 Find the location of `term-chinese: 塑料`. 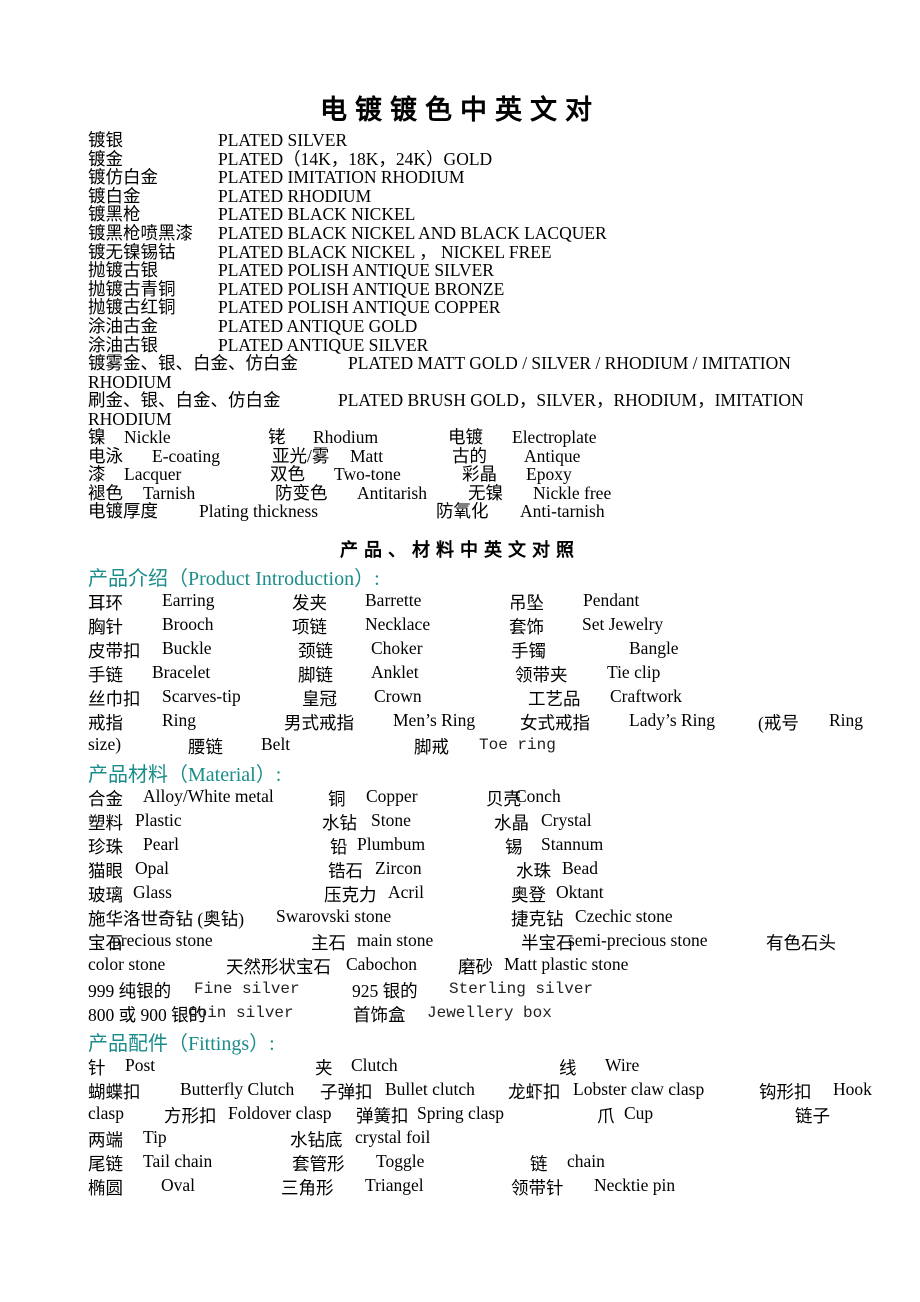

term-chinese: 塑料 is located at coordinates (105, 823).